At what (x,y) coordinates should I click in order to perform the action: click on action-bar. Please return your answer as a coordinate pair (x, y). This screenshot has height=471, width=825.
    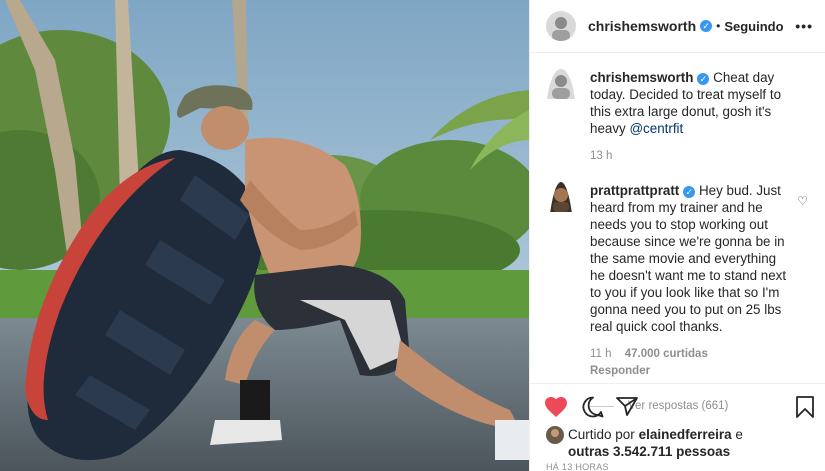
    Looking at the image, I should click on (677, 403).